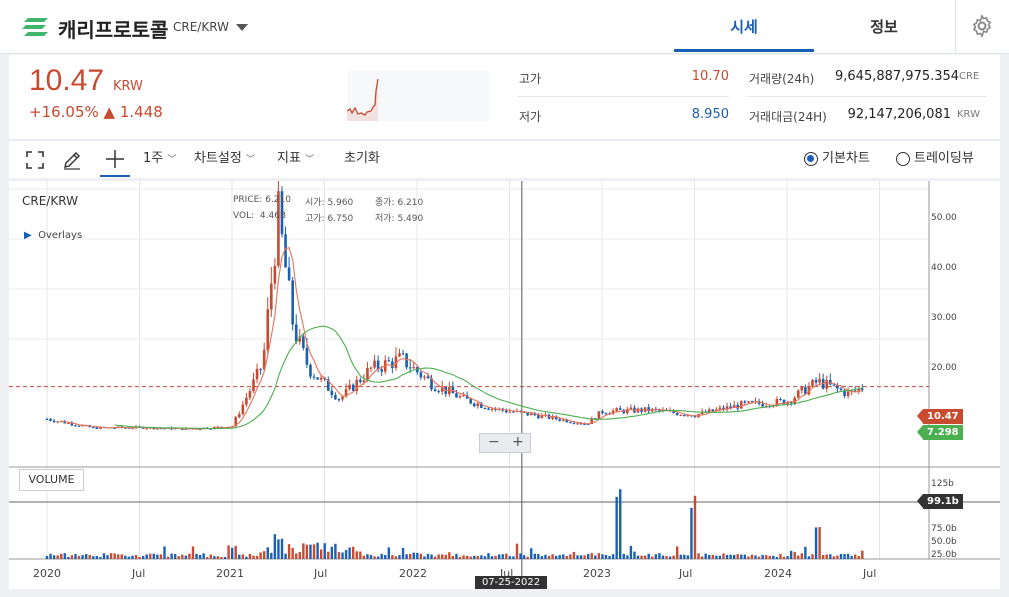  What do you see at coordinates (362, 160) in the screenshot?
I see `reset-button: 초기화` at bounding box center [362, 160].